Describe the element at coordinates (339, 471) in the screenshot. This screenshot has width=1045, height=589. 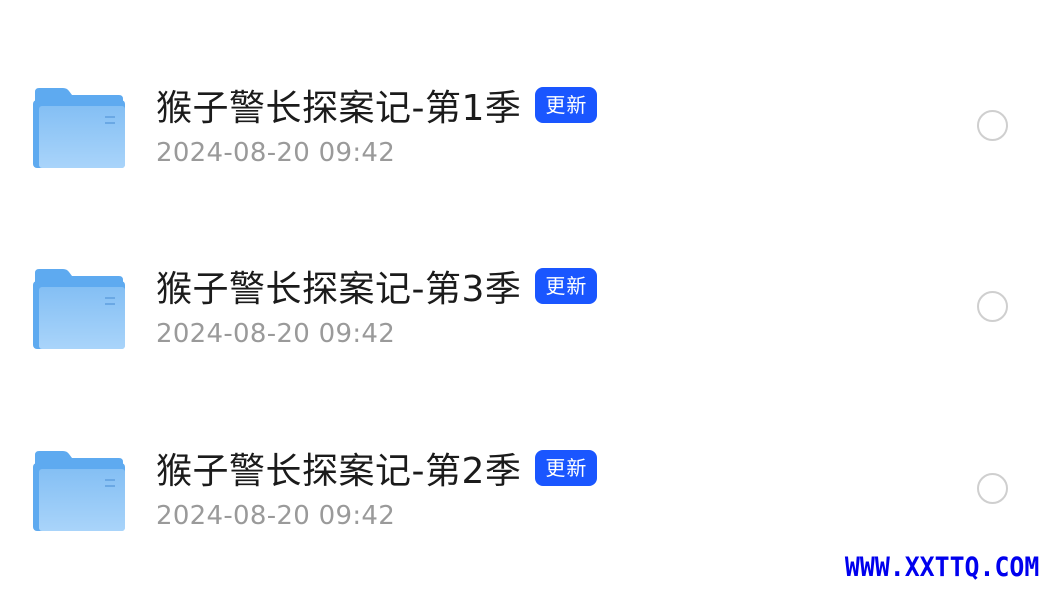
I see `file-name: 猴子警长探案记-第2季` at that location.